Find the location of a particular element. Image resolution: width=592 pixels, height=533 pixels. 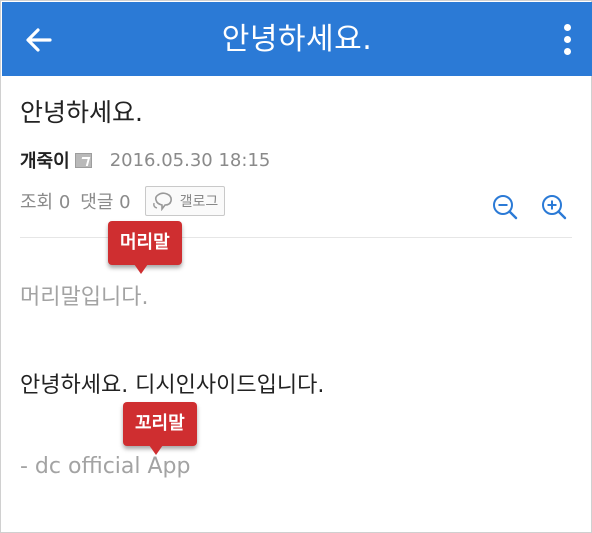

zoom-out-button is located at coordinates (505, 207).